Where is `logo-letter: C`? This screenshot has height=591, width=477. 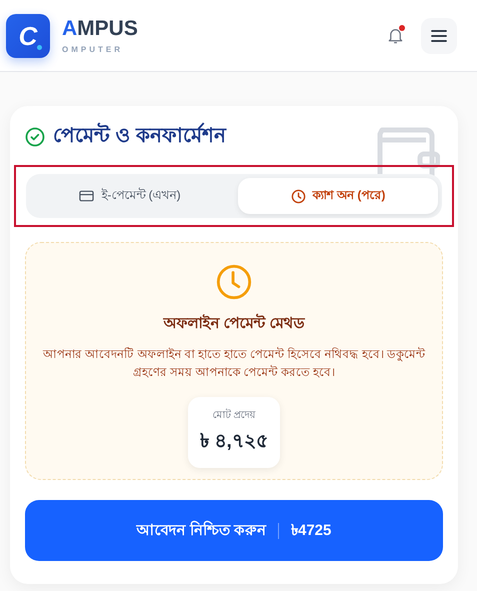 logo-letter: C is located at coordinates (28, 35).